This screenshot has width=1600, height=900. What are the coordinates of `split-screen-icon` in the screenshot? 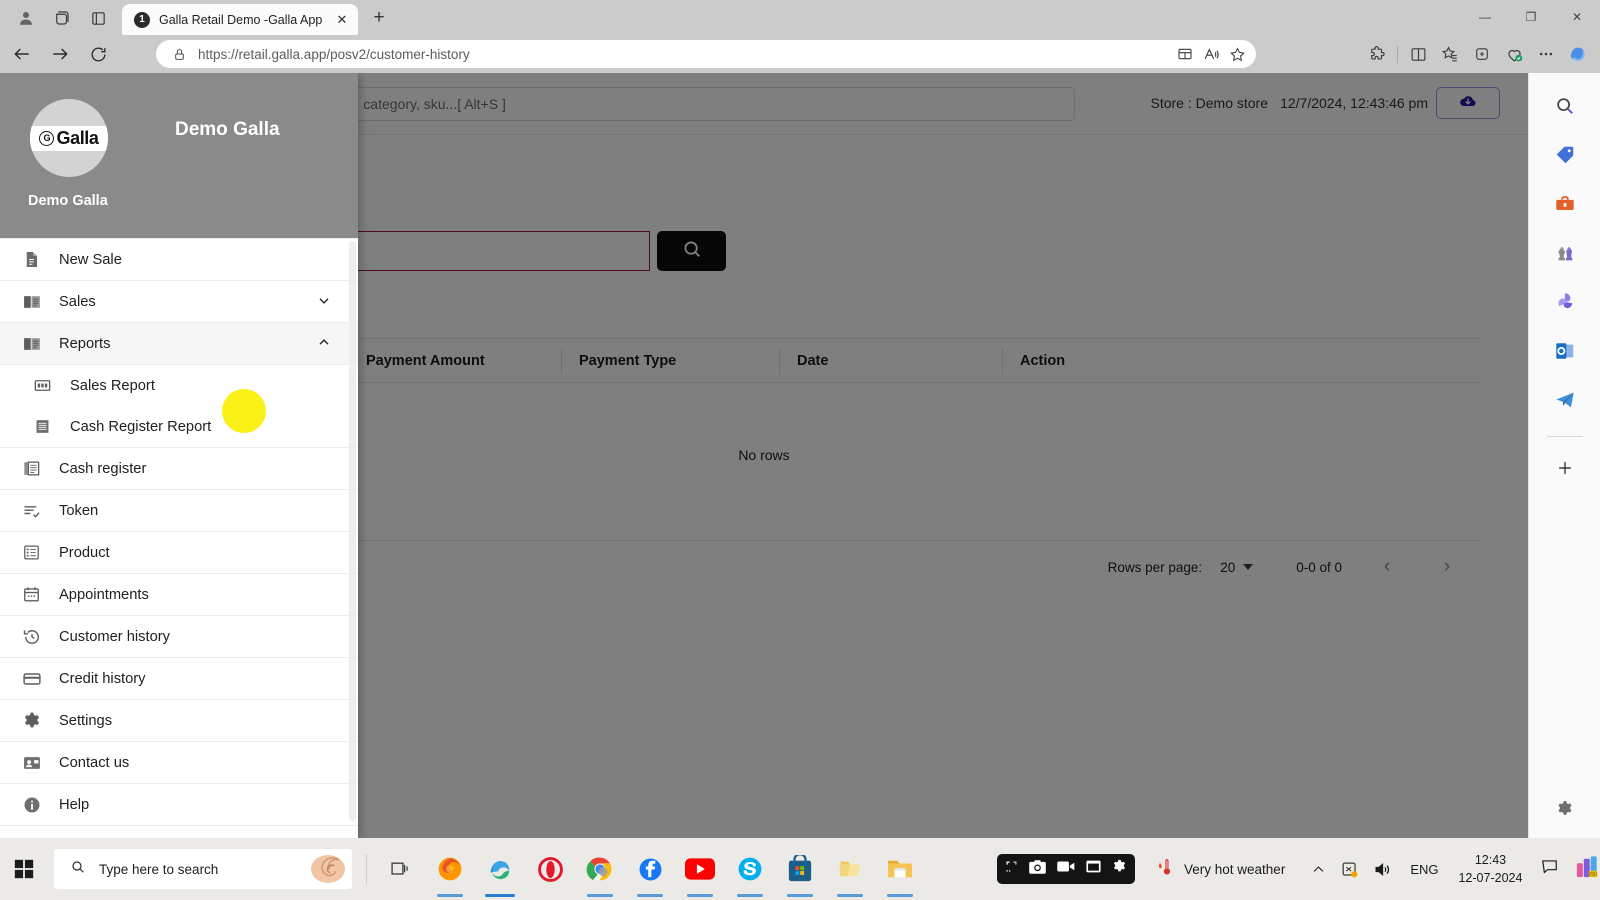 It's located at (1185, 54).